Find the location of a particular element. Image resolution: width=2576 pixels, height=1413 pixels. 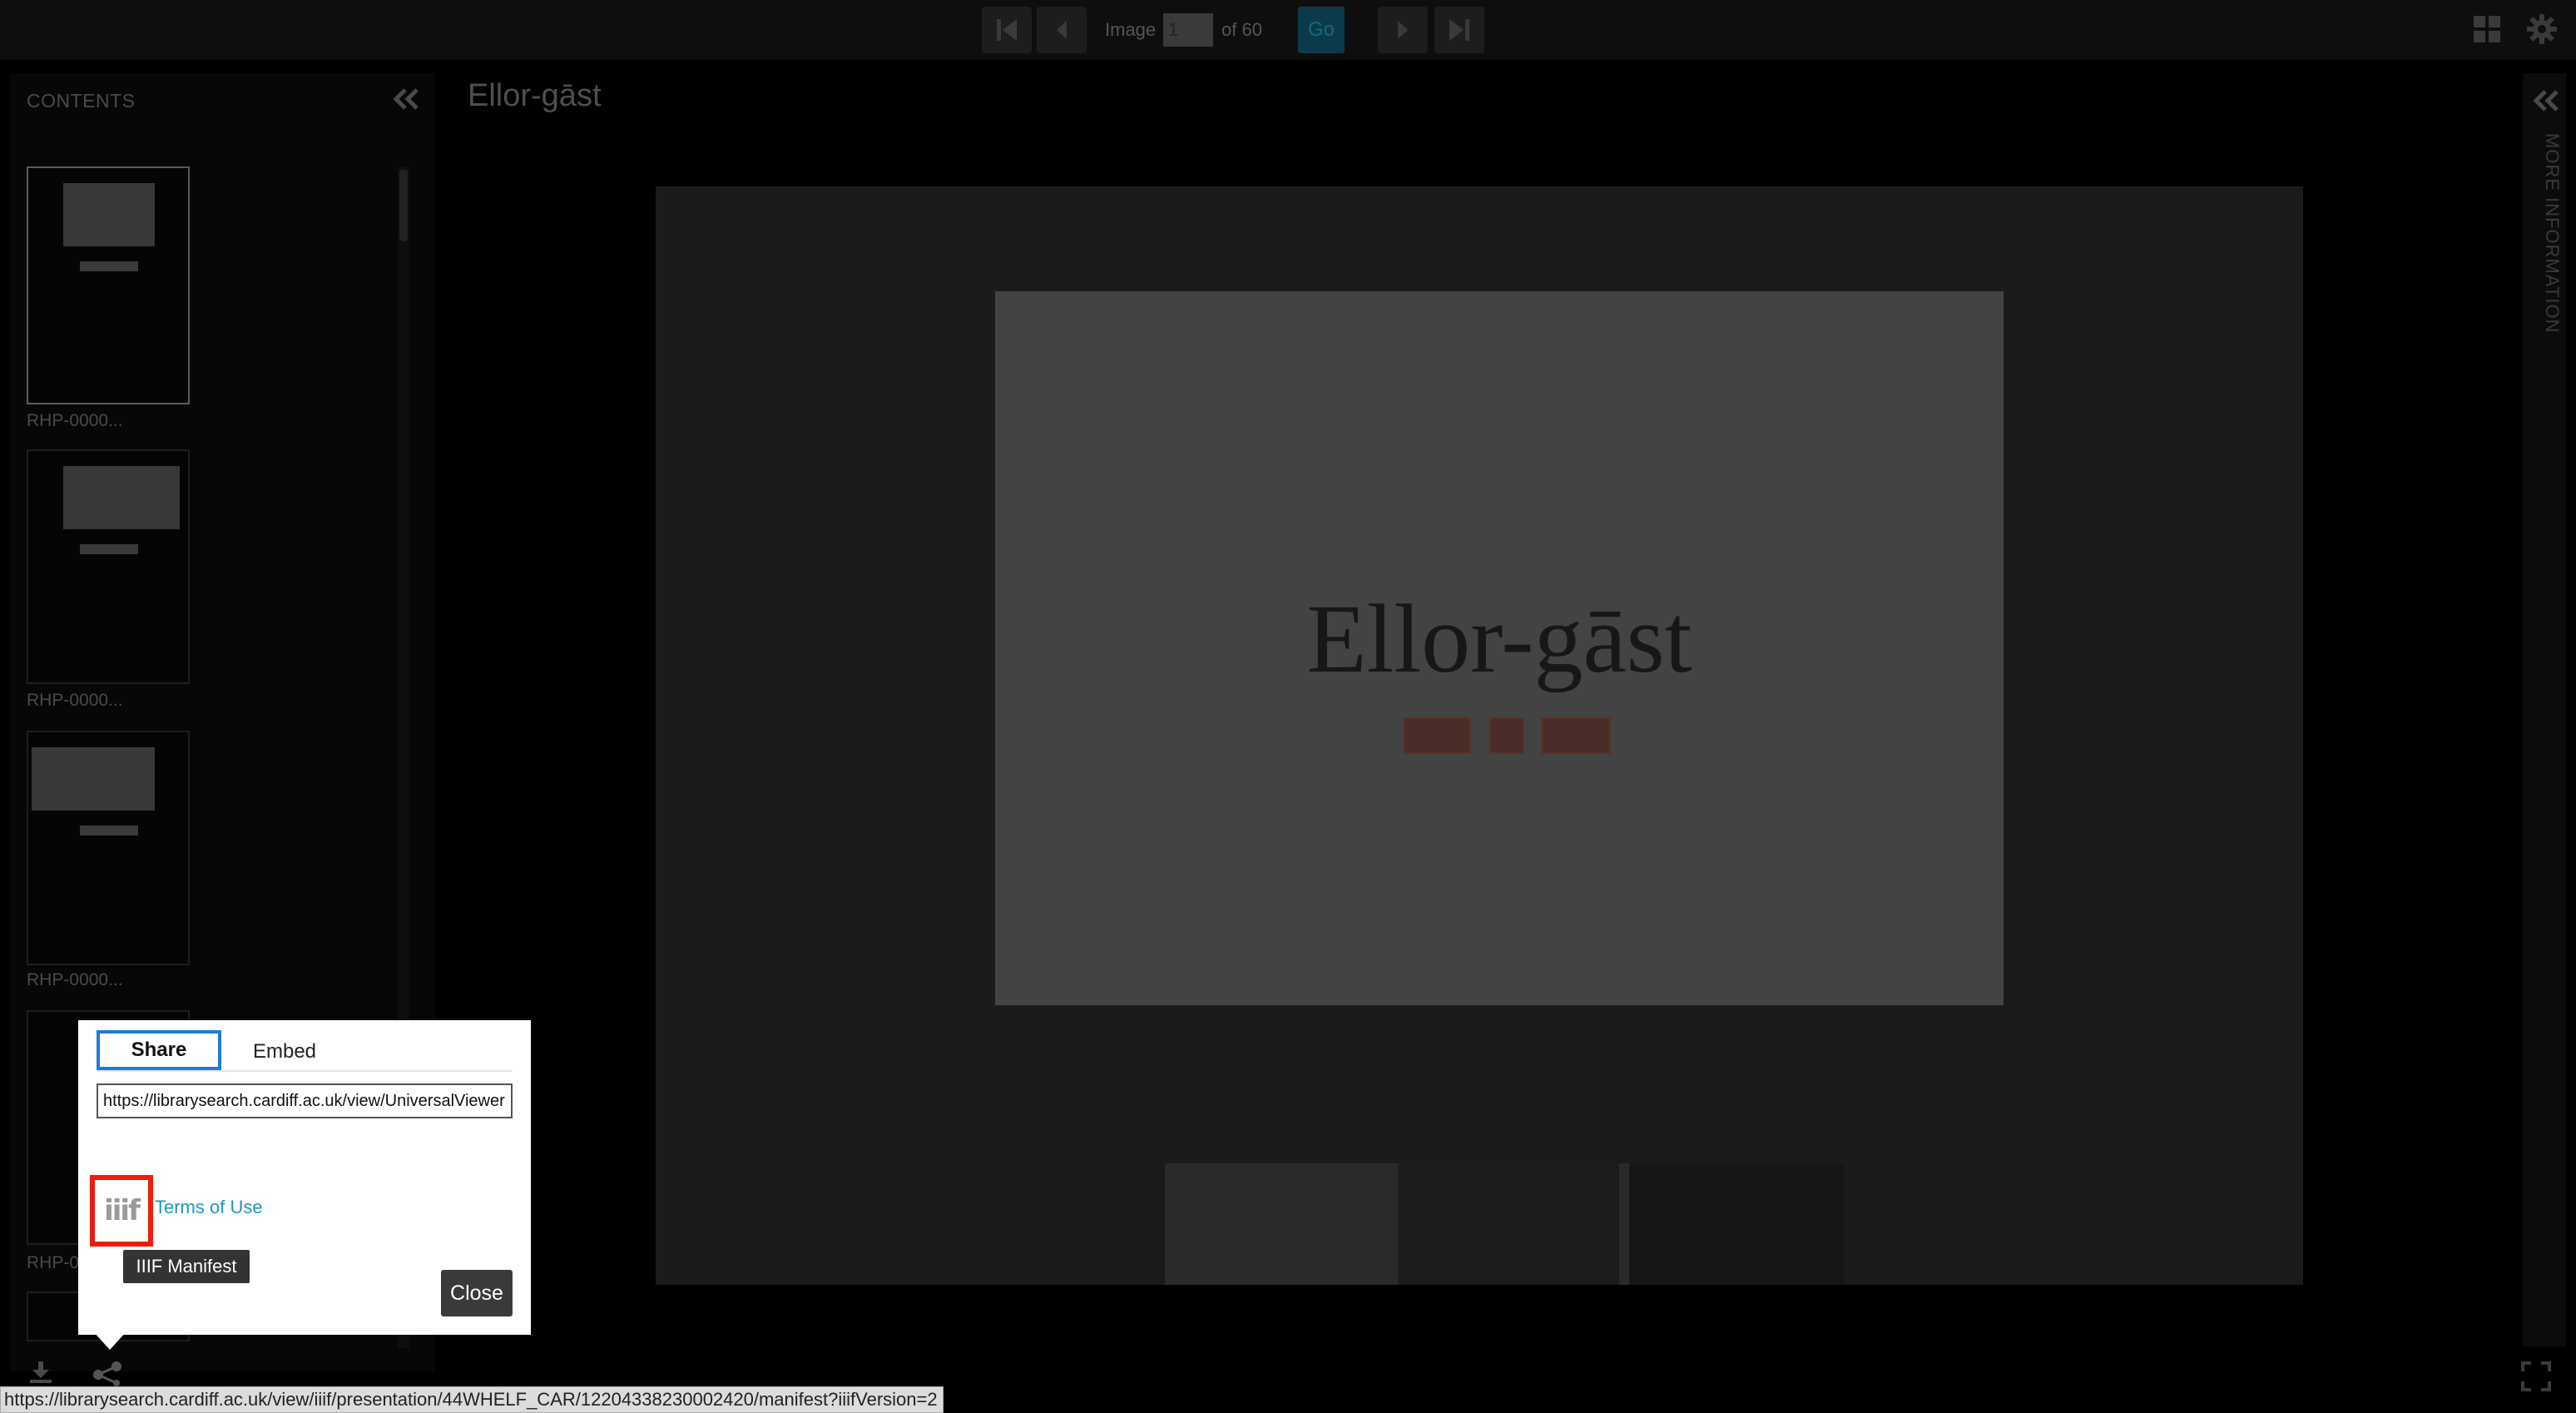

page-image-title: Ellor-gāst is located at coordinates (1499, 638).